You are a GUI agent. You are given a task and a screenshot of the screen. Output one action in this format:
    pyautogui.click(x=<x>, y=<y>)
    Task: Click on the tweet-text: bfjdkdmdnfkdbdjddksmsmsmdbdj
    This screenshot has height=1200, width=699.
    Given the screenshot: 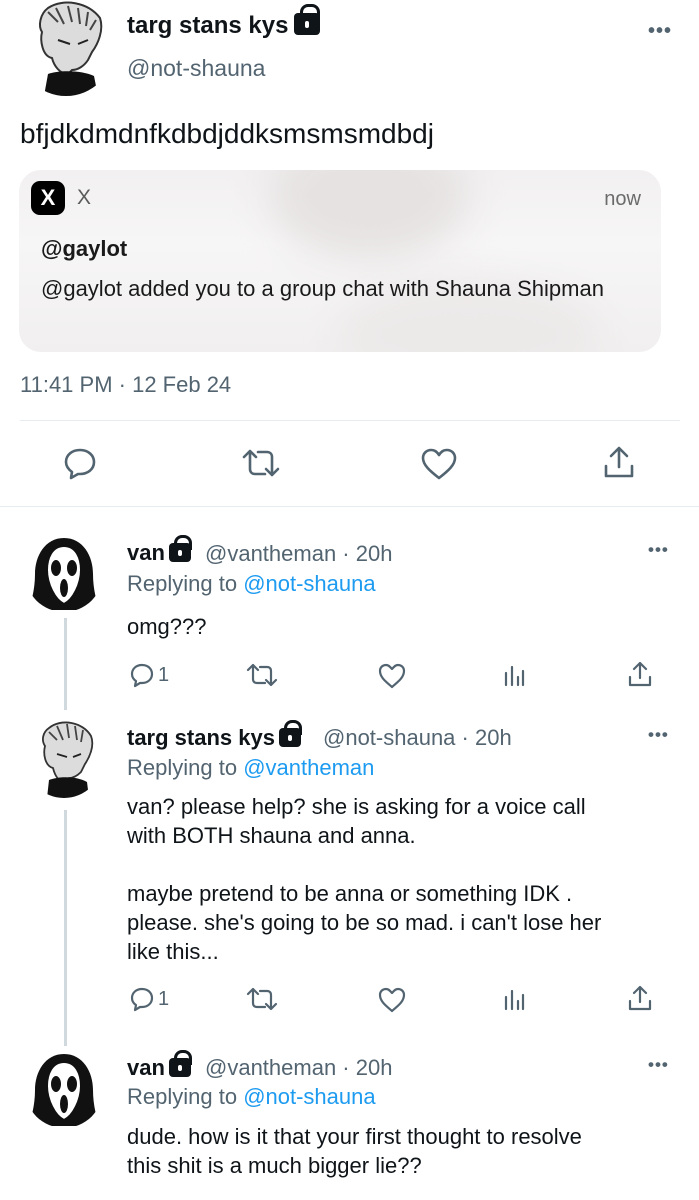 What is the action you would take?
    pyautogui.click(x=227, y=133)
    